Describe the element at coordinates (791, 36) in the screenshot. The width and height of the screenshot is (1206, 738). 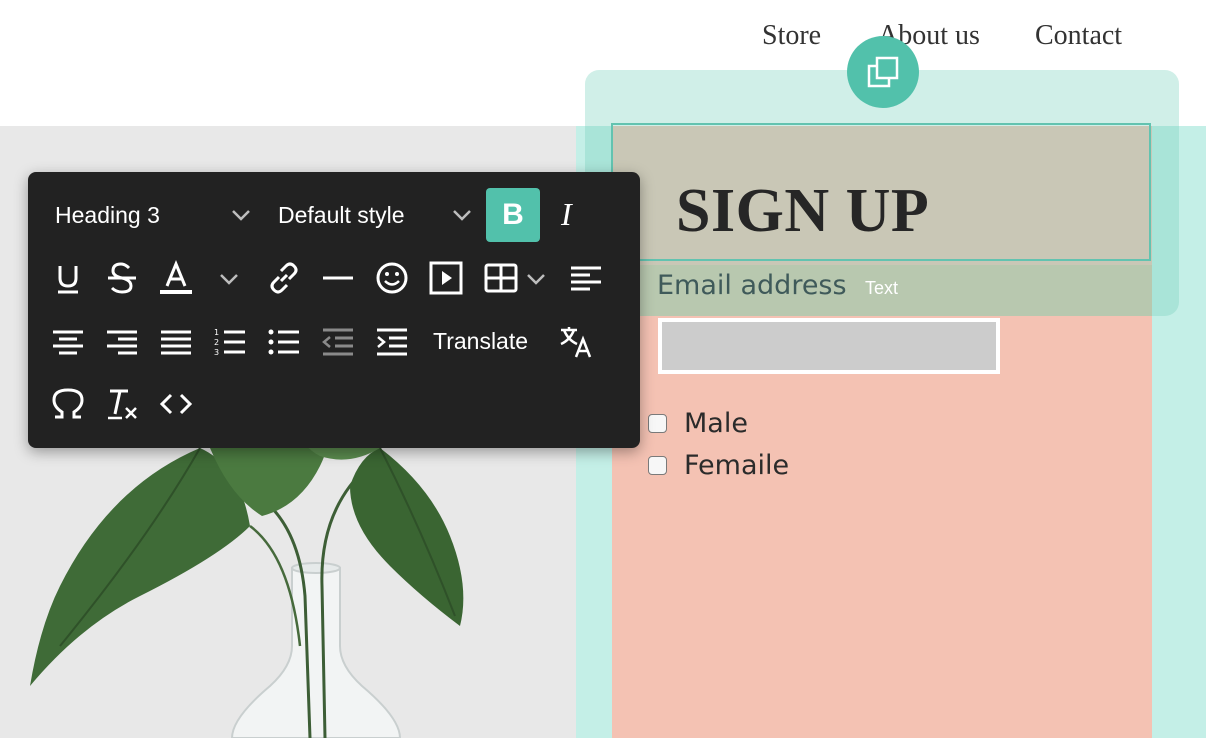
I see `nav-link-store: Store` at that location.